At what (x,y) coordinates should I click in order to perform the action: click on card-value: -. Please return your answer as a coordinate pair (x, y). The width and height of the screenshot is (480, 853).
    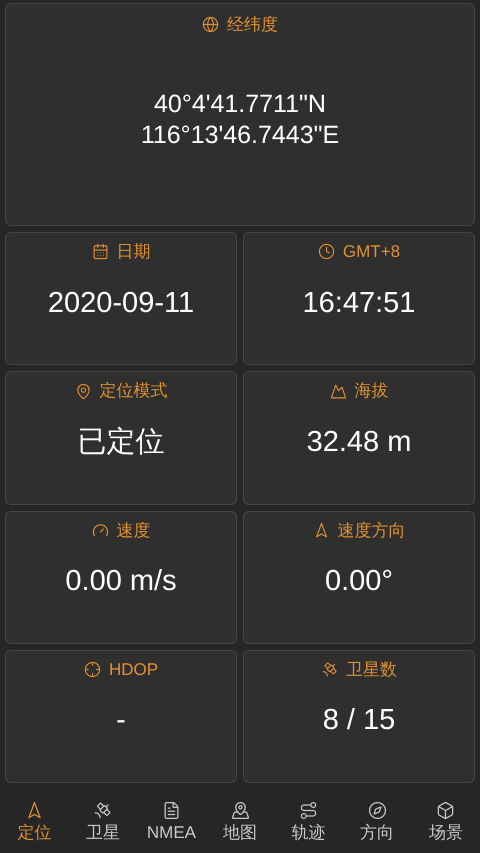
    Looking at the image, I should click on (121, 720).